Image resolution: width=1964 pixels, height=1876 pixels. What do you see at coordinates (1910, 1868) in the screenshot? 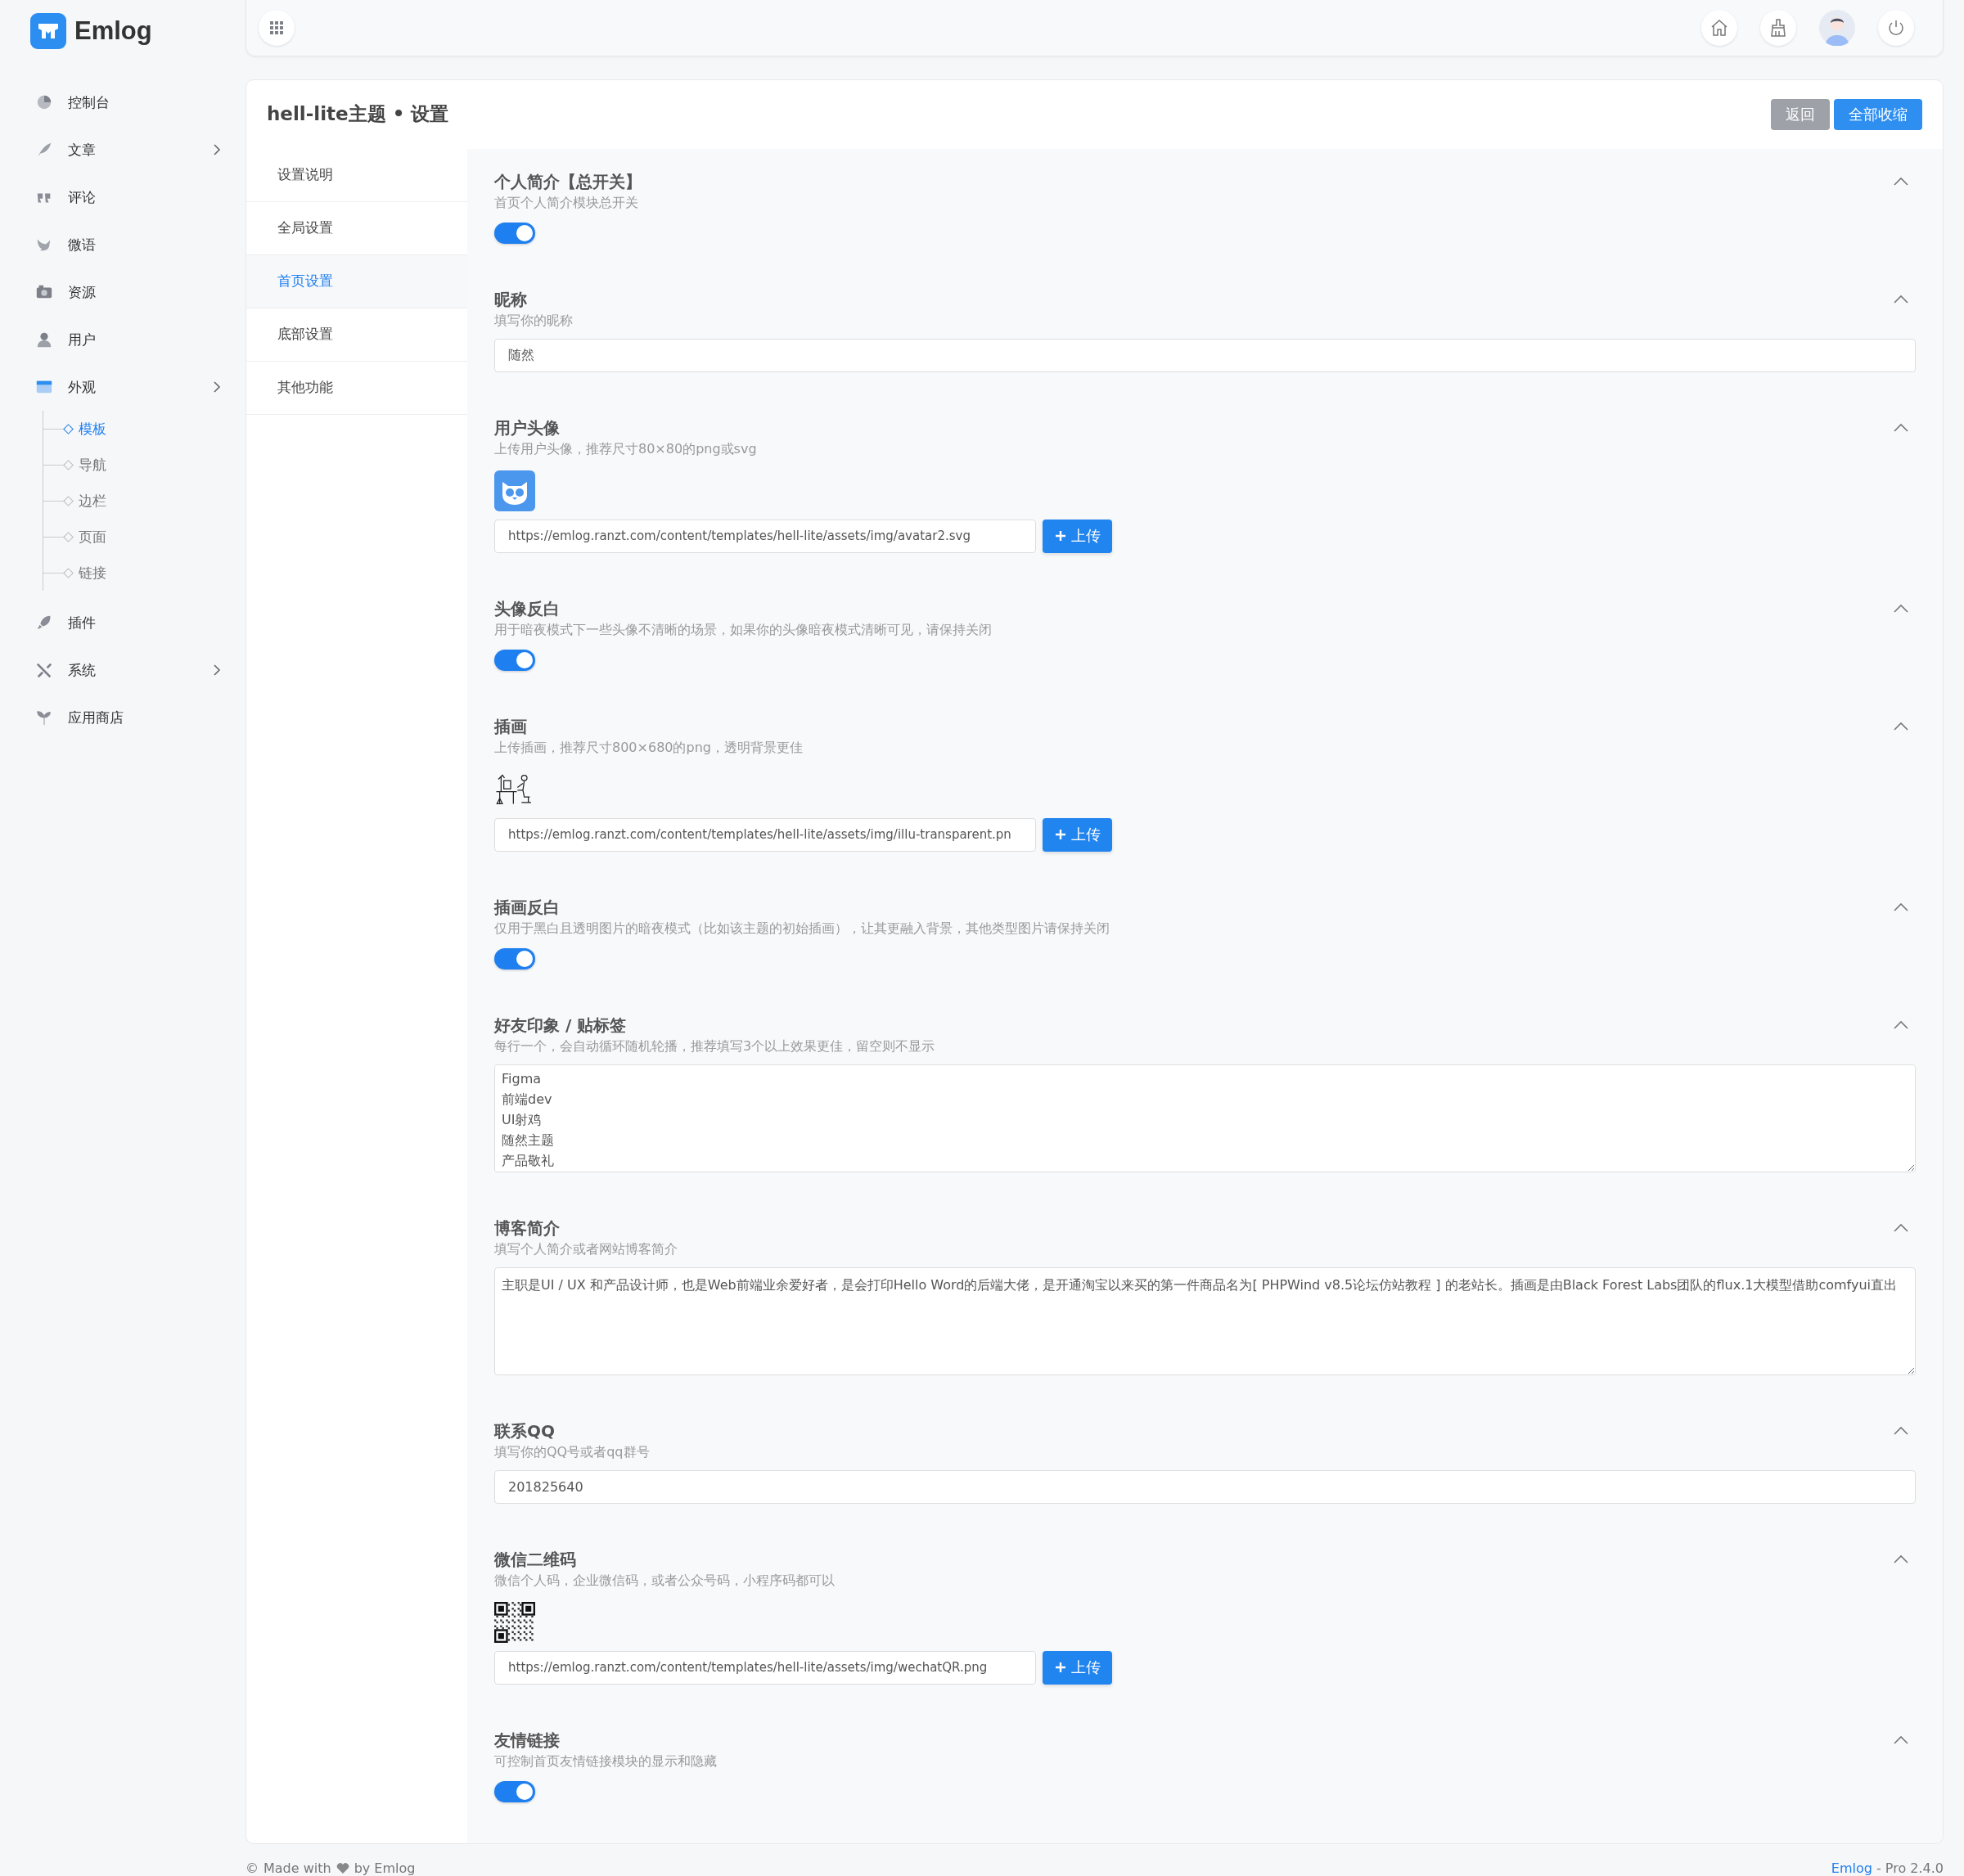
I see `version-text: - Pro 2.4.0` at bounding box center [1910, 1868].